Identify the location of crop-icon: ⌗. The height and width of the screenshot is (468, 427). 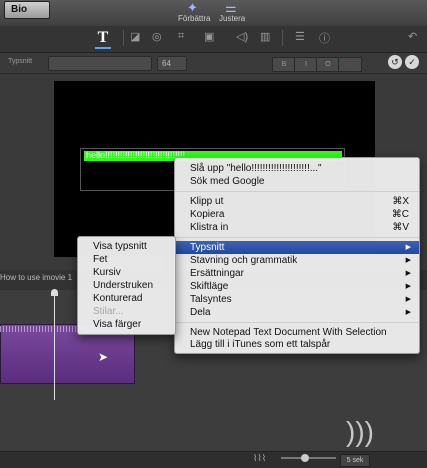
(181, 36).